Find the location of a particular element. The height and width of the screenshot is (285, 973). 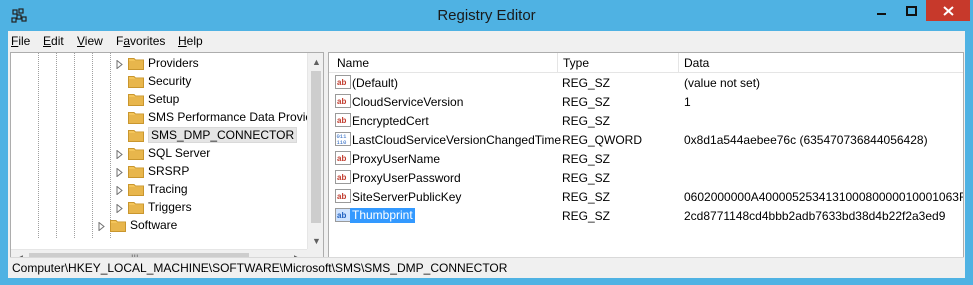

tree-item: Triggers is located at coordinates (161, 207).